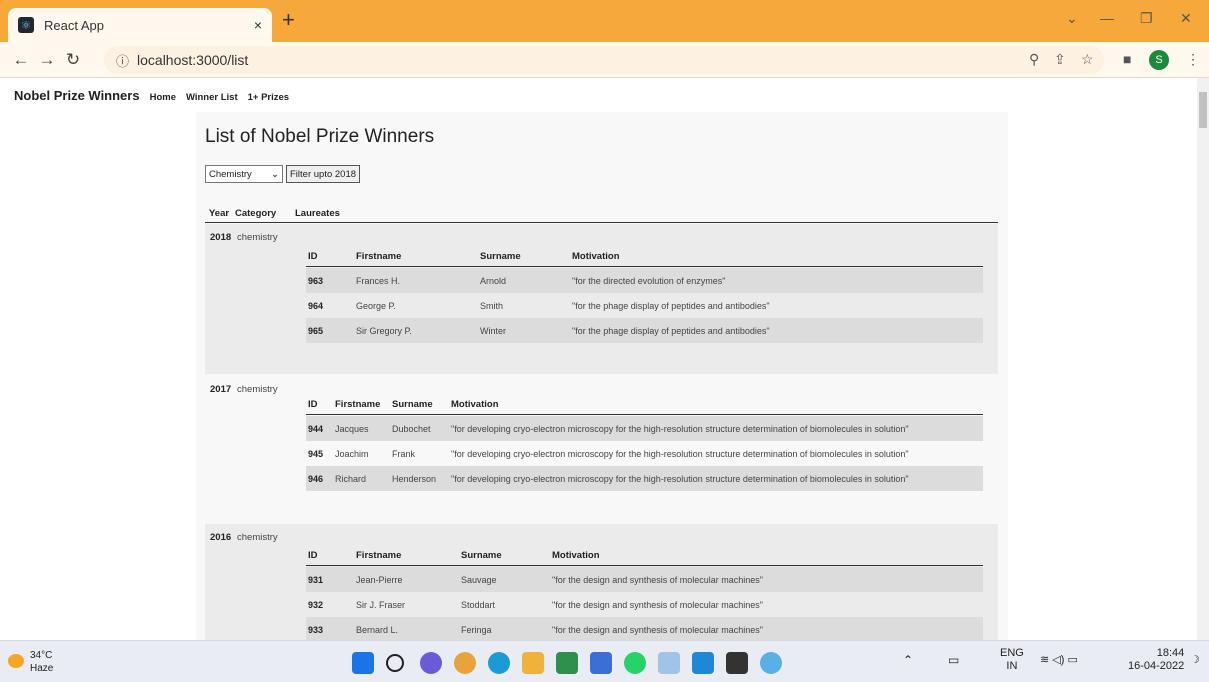 This screenshot has width=1209, height=682. I want to click on language-indicator: ENG IN, so click(1012, 660).